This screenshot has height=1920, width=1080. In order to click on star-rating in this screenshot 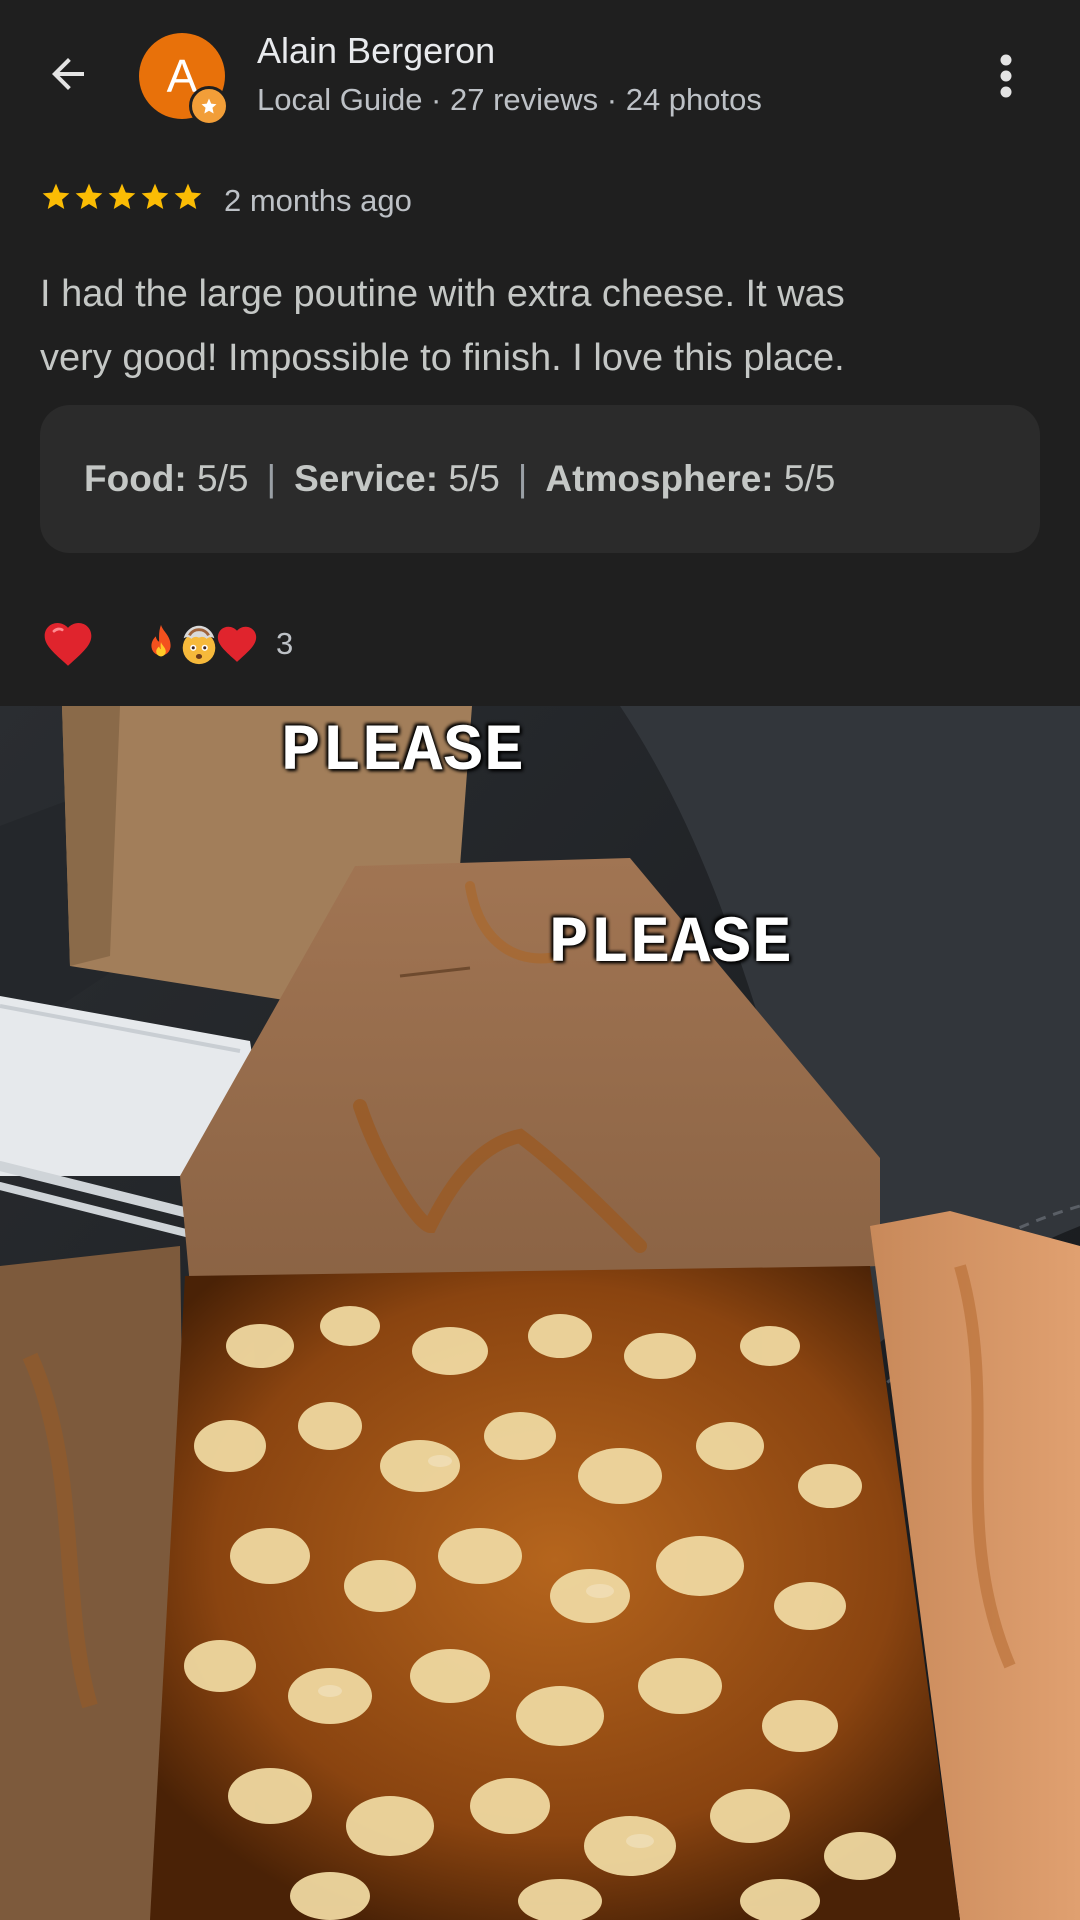, I will do `click(122, 201)`.